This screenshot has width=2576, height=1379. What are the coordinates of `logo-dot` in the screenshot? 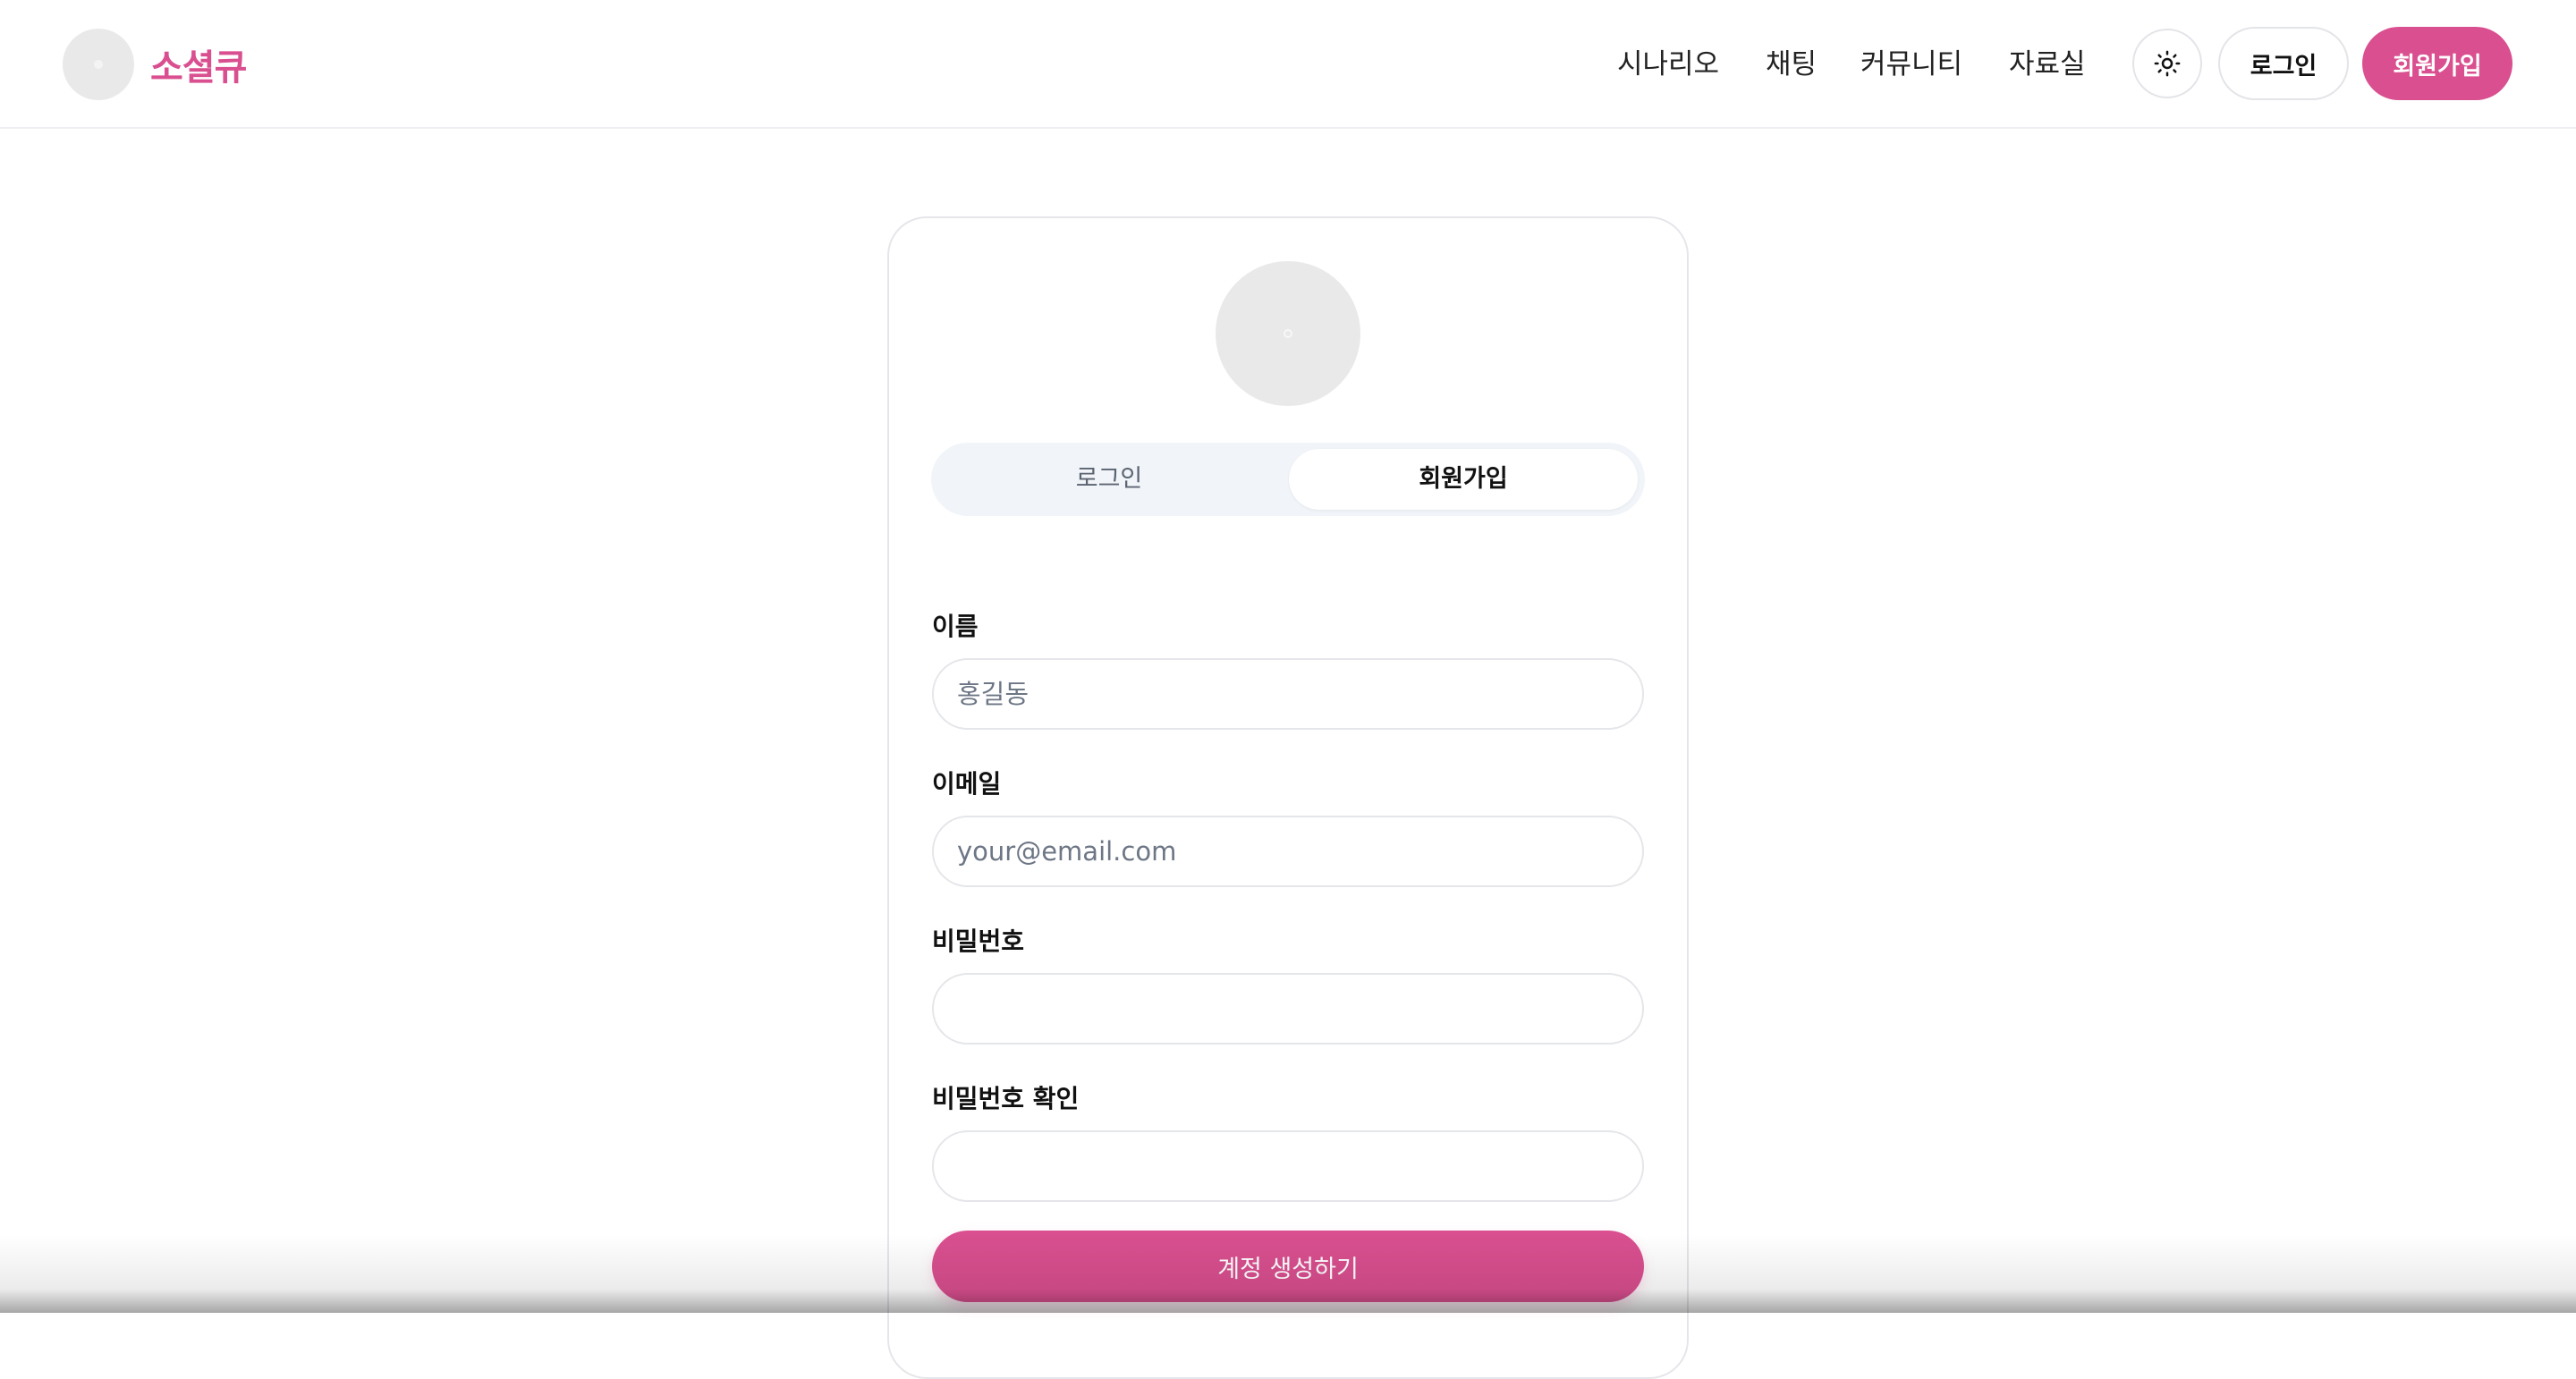 It's located at (98, 64).